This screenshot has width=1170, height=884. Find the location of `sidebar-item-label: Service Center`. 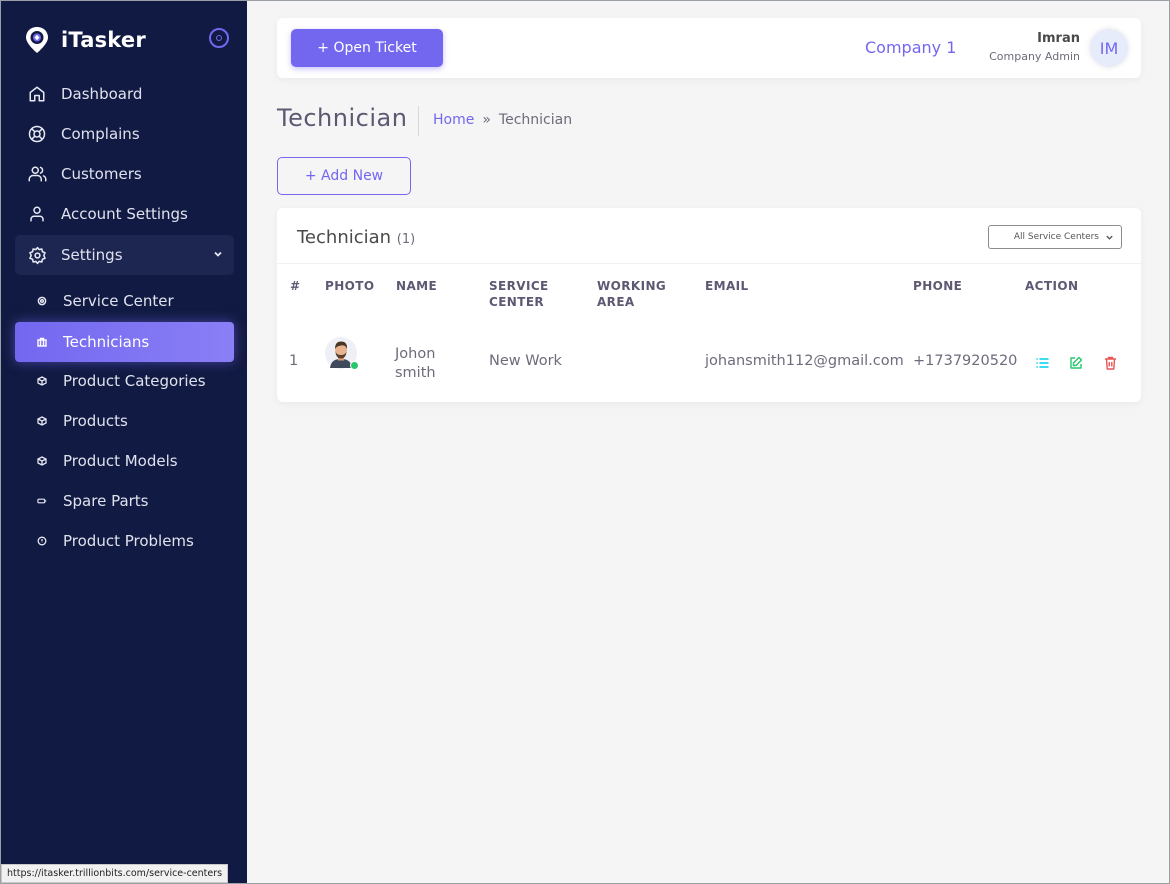

sidebar-item-label: Service Center is located at coordinates (118, 301).